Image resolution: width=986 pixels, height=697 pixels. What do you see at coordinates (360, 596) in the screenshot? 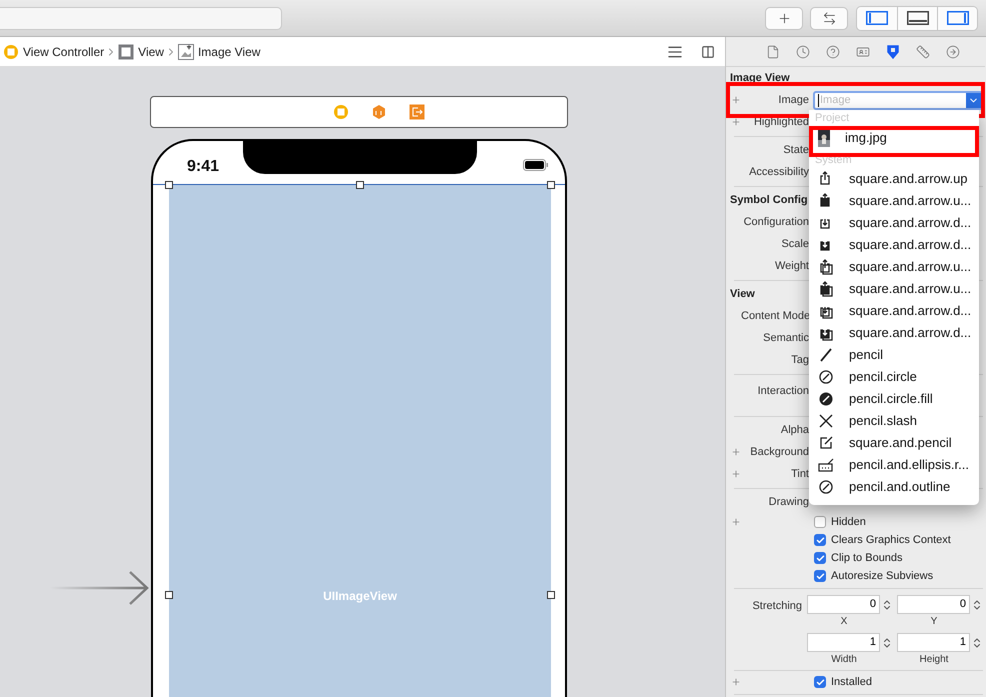
I see `image-view-label: UIImageView` at bounding box center [360, 596].